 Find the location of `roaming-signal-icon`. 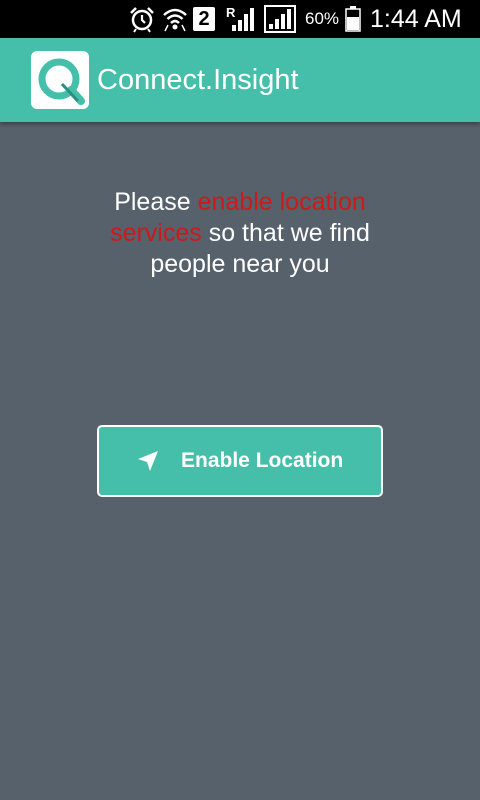

roaming-signal-icon is located at coordinates (243, 19).